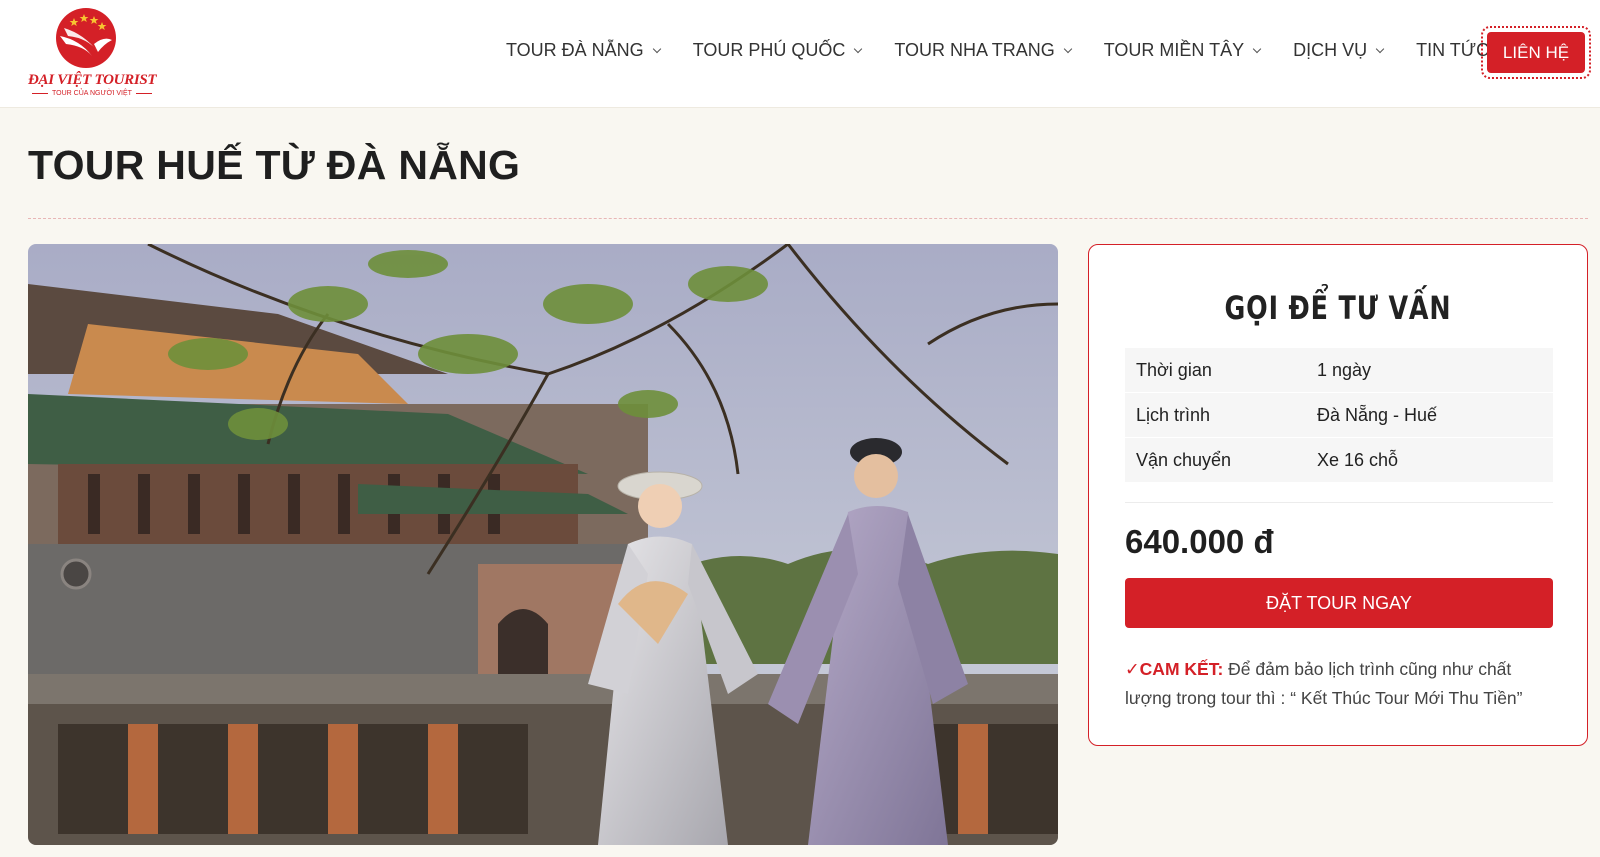 The image size is (1600, 857). I want to click on contact-button: LIÊN HỆ, so click(1536, 52).